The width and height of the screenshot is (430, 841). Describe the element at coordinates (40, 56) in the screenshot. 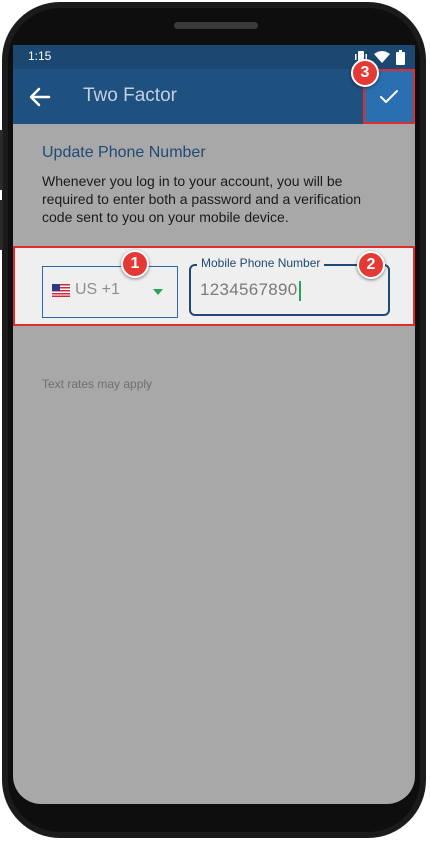

I see `status-time: 1:15` at that location.